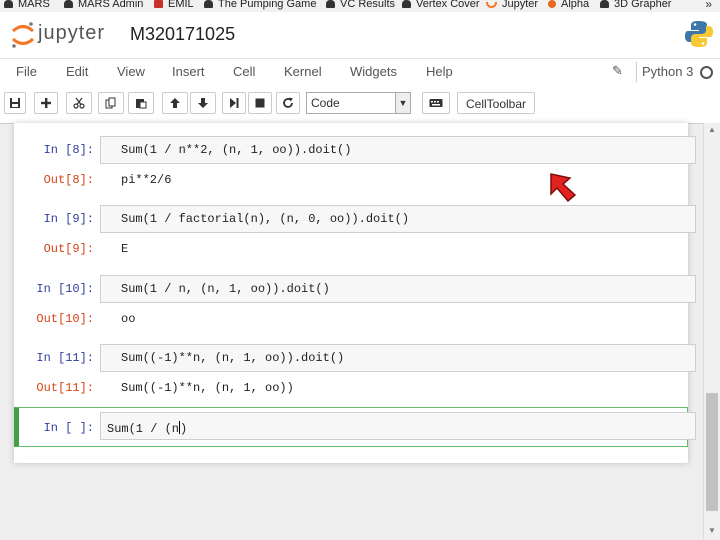  What do you see at coordinates (147, 428) in the screenshot?
I see `active-cell-code: Sum(1 / (n)` at bounding box center [147, 428].